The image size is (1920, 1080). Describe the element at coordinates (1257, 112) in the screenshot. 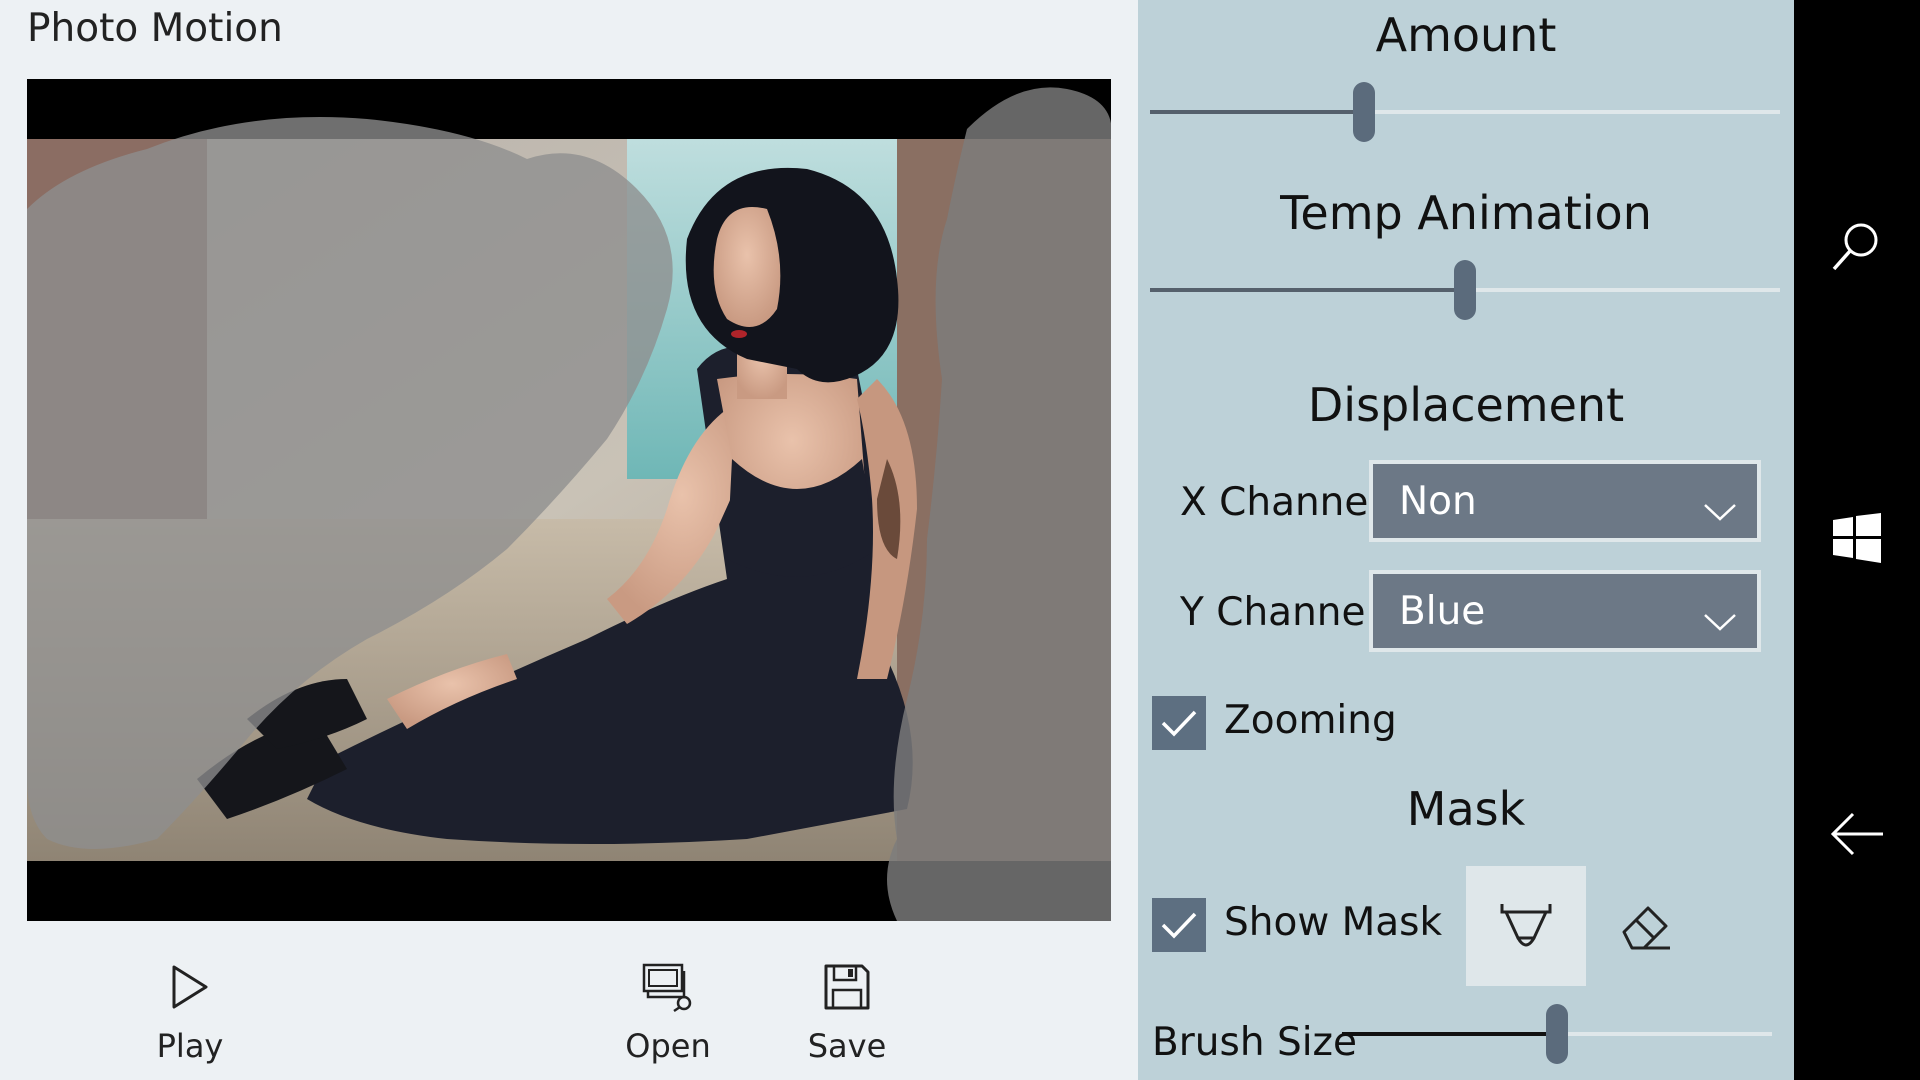

I see `amount-slider-fill` at that location.